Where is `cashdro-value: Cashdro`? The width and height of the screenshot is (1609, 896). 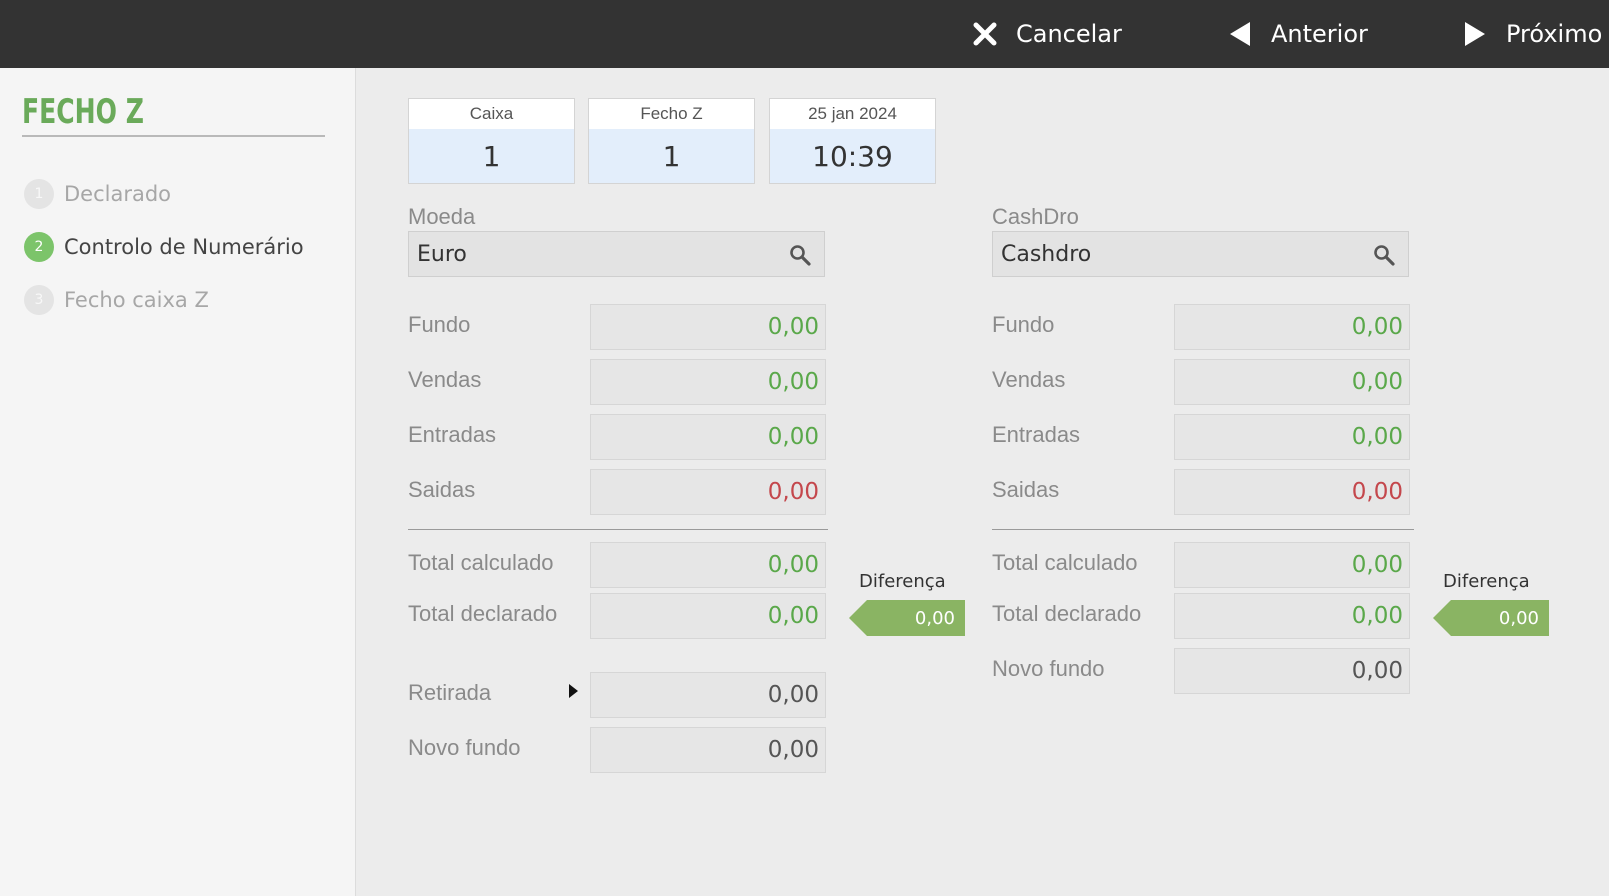 cashdro-value: Cashdro is located at coordinates (1046, 254).